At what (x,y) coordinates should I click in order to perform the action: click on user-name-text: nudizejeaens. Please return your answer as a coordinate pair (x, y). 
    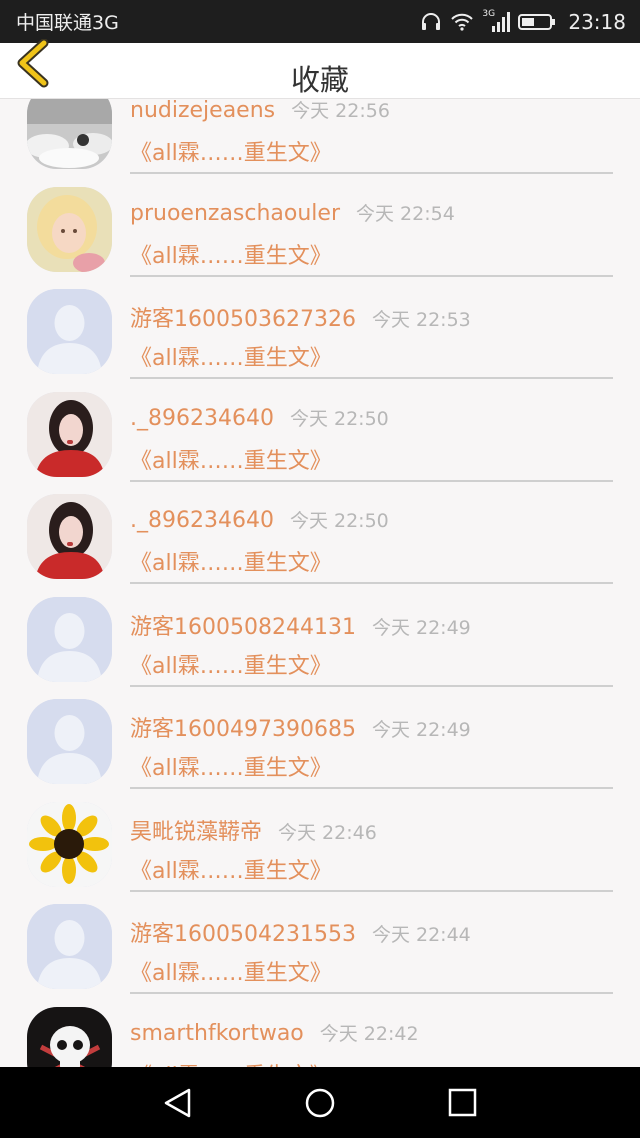
    Looking at the image, I should click on (203, 111).